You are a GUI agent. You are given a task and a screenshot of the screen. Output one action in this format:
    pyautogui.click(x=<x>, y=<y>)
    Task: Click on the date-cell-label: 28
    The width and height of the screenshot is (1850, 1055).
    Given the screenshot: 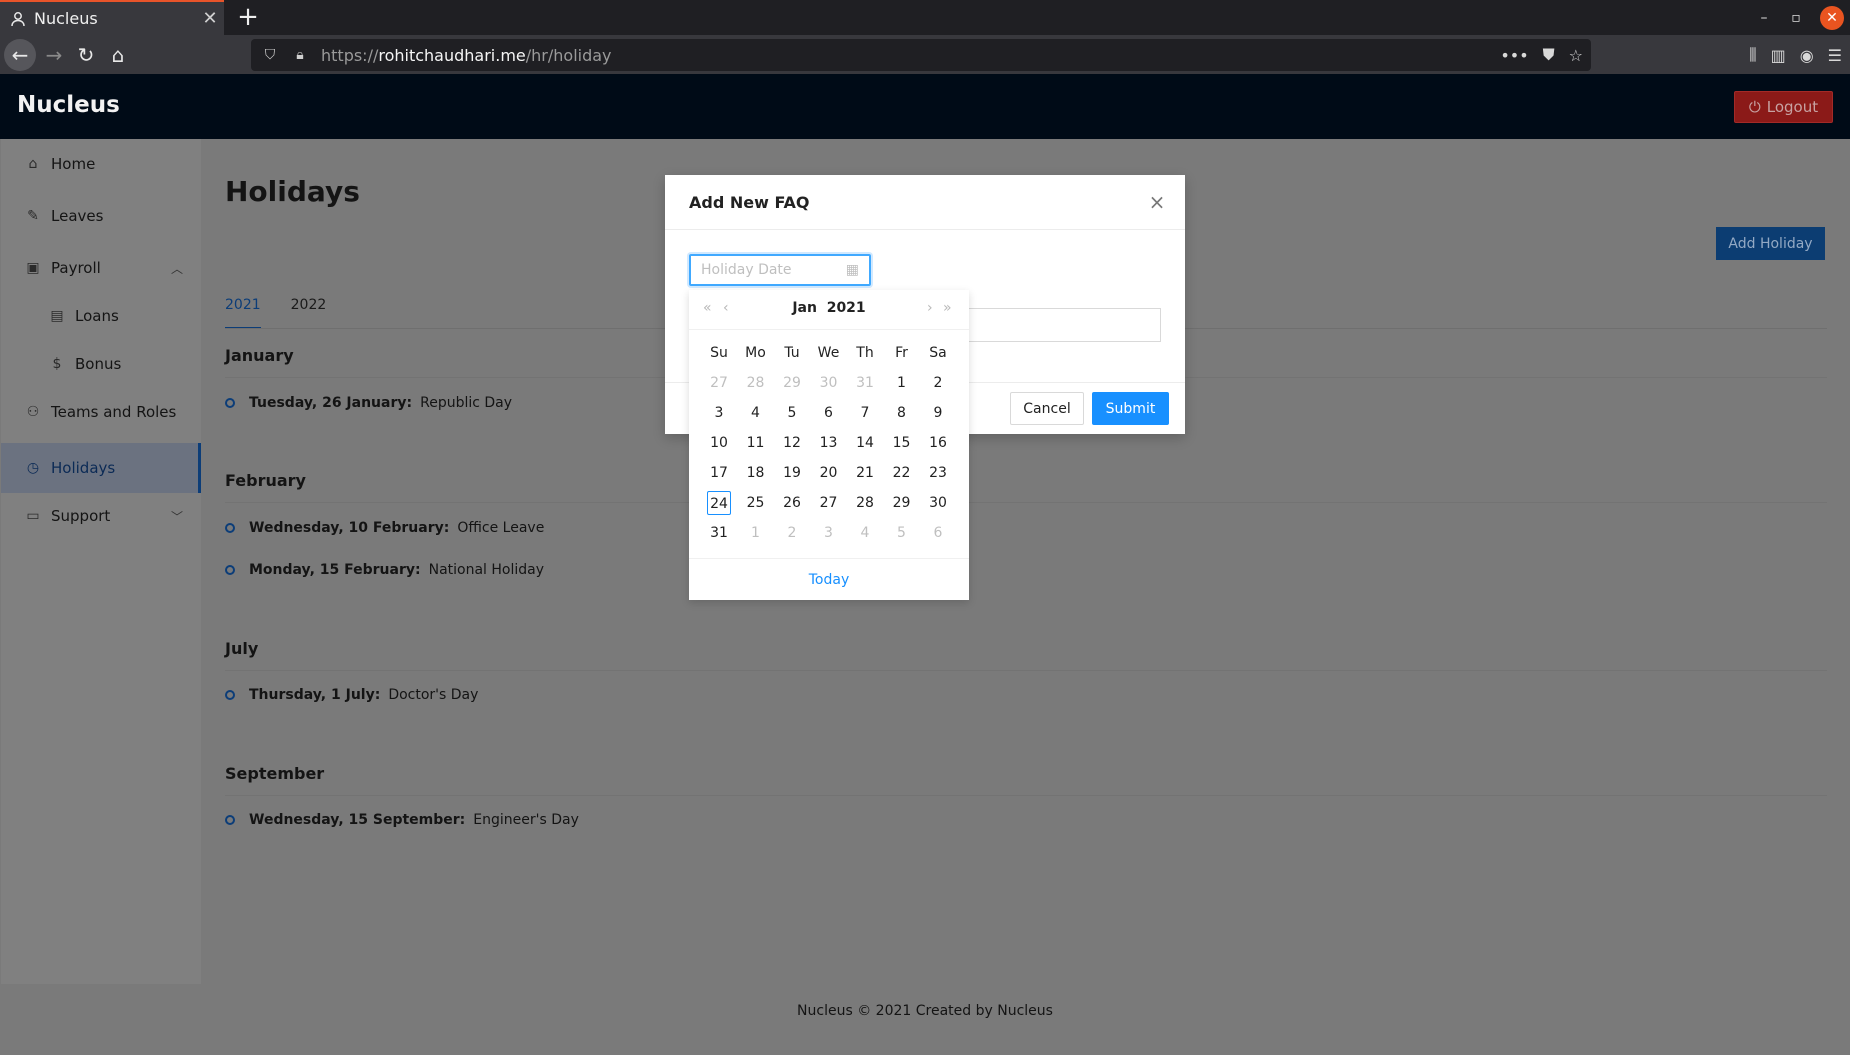 What is the action you would take?
    pyautogui.click(x=865, y=503)
    